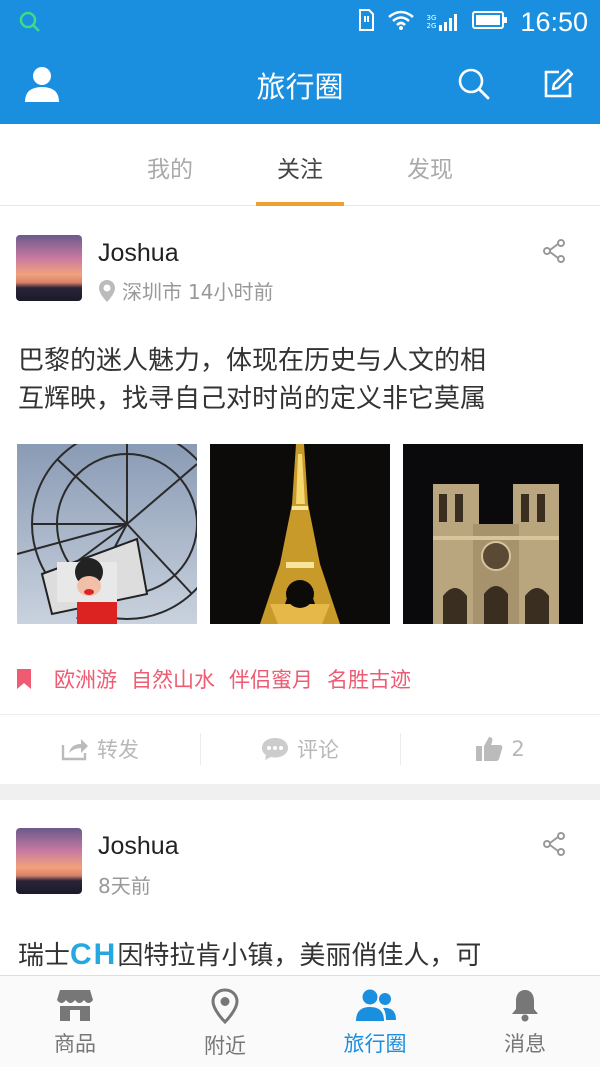  What do you see at coordinates (118, 750) in the screenshot?
I see `repost-label: 转发` at bounding box center [118, 750].